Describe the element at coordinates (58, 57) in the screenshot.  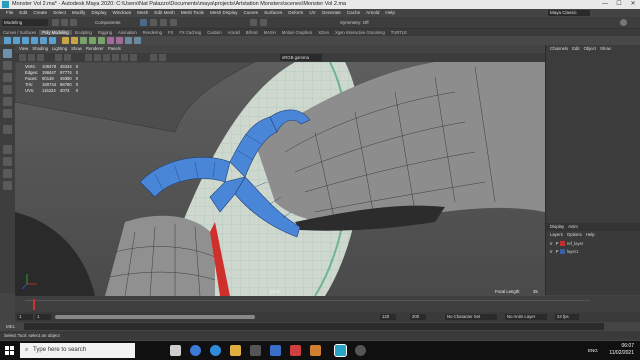
I see `grid-toggle-icon` at that location.